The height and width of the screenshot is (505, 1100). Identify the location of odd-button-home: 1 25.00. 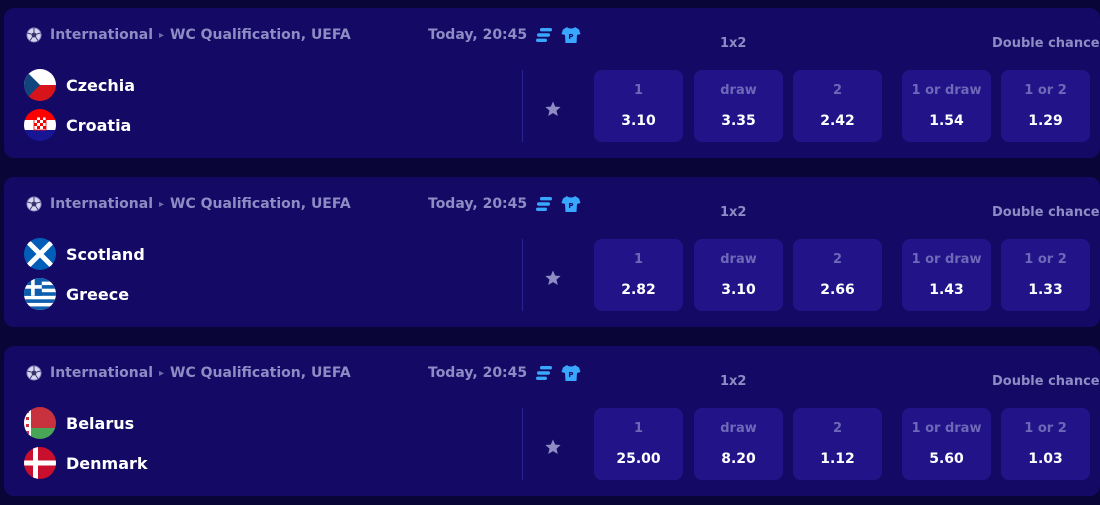
(638, 444).